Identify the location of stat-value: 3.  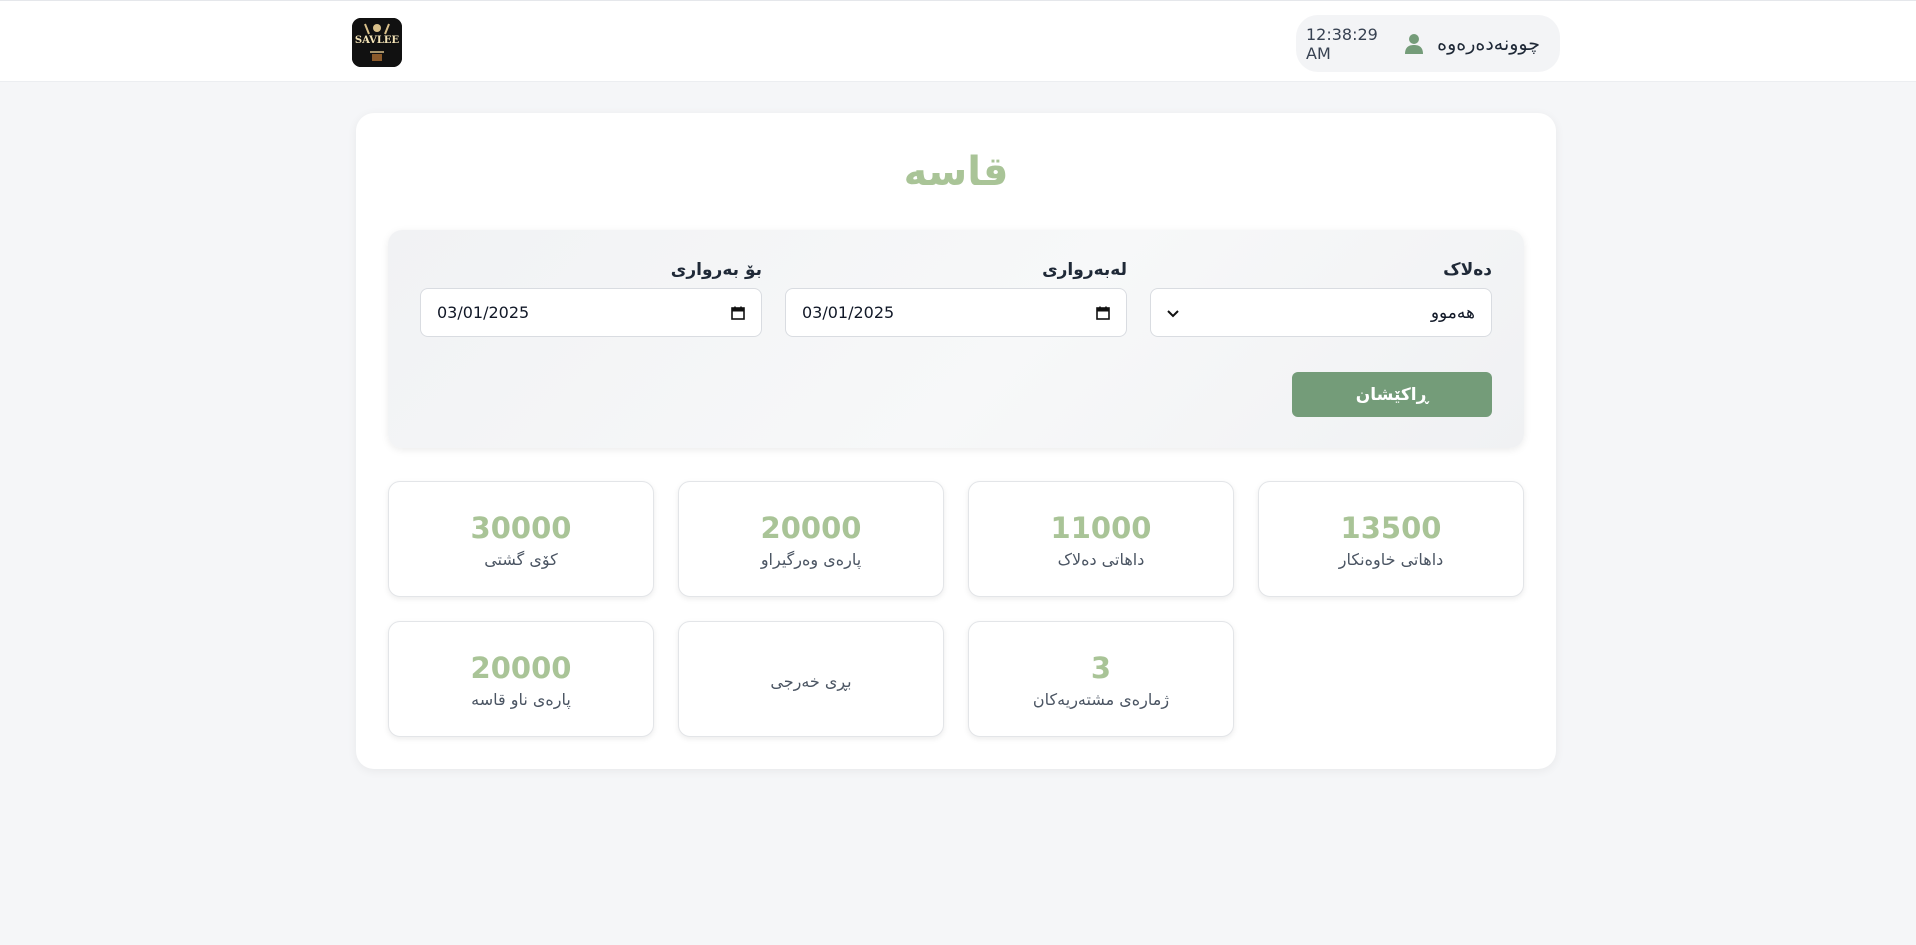
(1101, 667).